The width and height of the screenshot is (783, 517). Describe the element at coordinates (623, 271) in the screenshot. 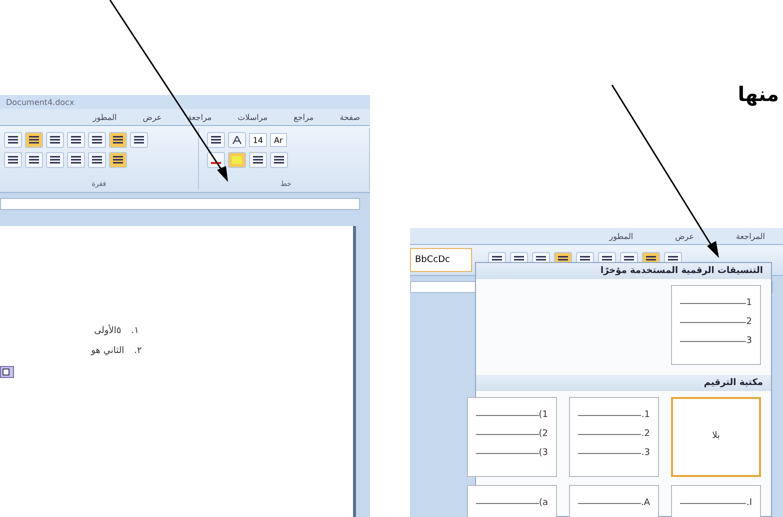

I see `section-header: التنسيقات الرقمية المستخدمة مؤخرًا` at that location.